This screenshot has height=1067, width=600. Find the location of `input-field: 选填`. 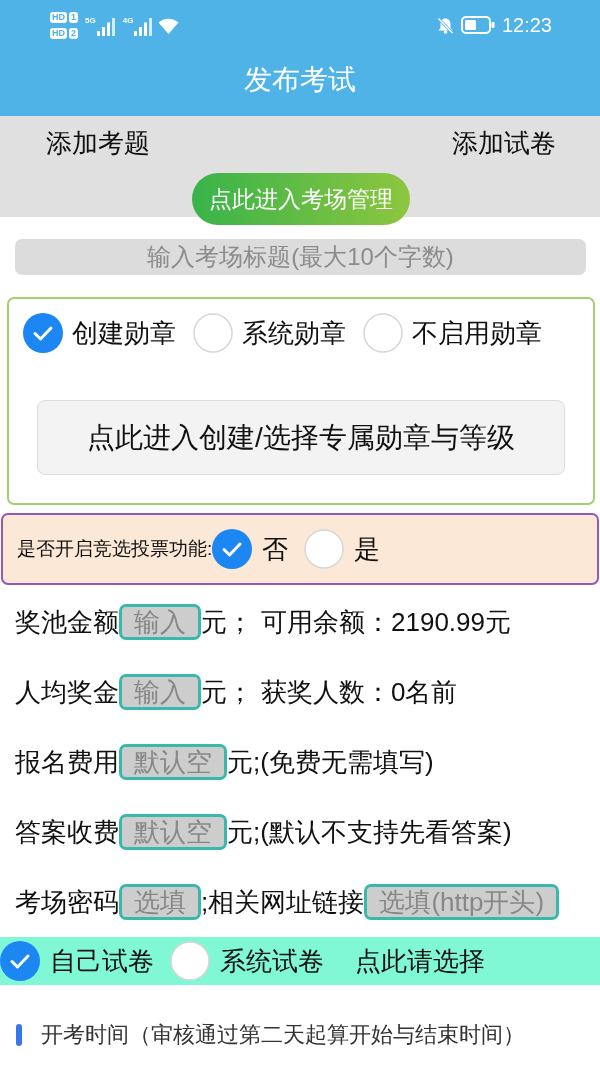

input-field: 选填 is located at coordinates (160, 902).